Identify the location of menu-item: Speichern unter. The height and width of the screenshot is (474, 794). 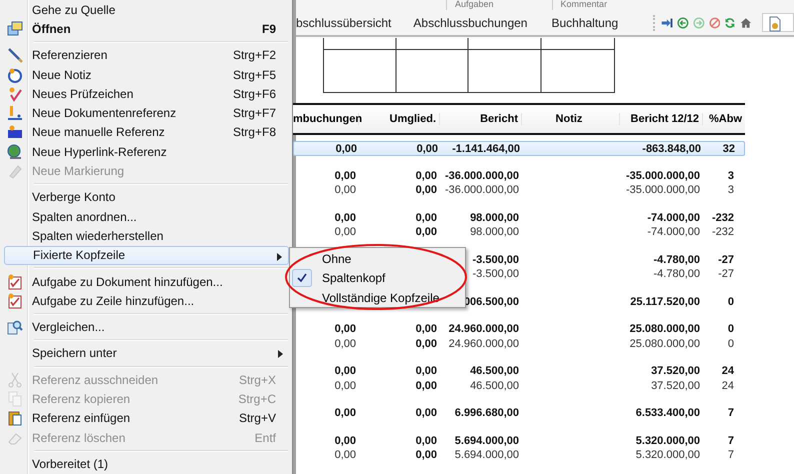
(146, 354).